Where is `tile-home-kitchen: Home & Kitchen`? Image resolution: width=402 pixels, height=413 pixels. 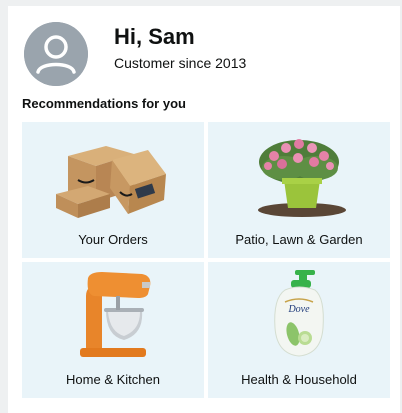 tile-home-kitchen: Home & Kitchen is located at coordinates (113, 330).